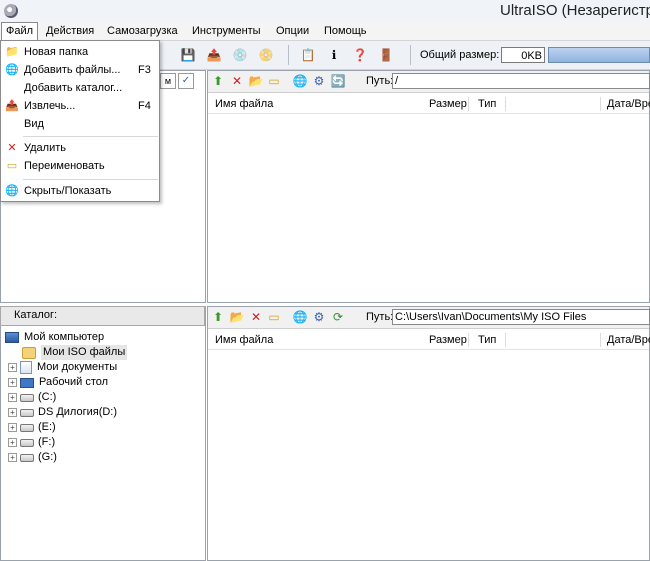 This screenshot has width=650, height=561. Describe the element at coordinates (70, 31) in the screenshot. I see `menu-actions: Действия` at that location.